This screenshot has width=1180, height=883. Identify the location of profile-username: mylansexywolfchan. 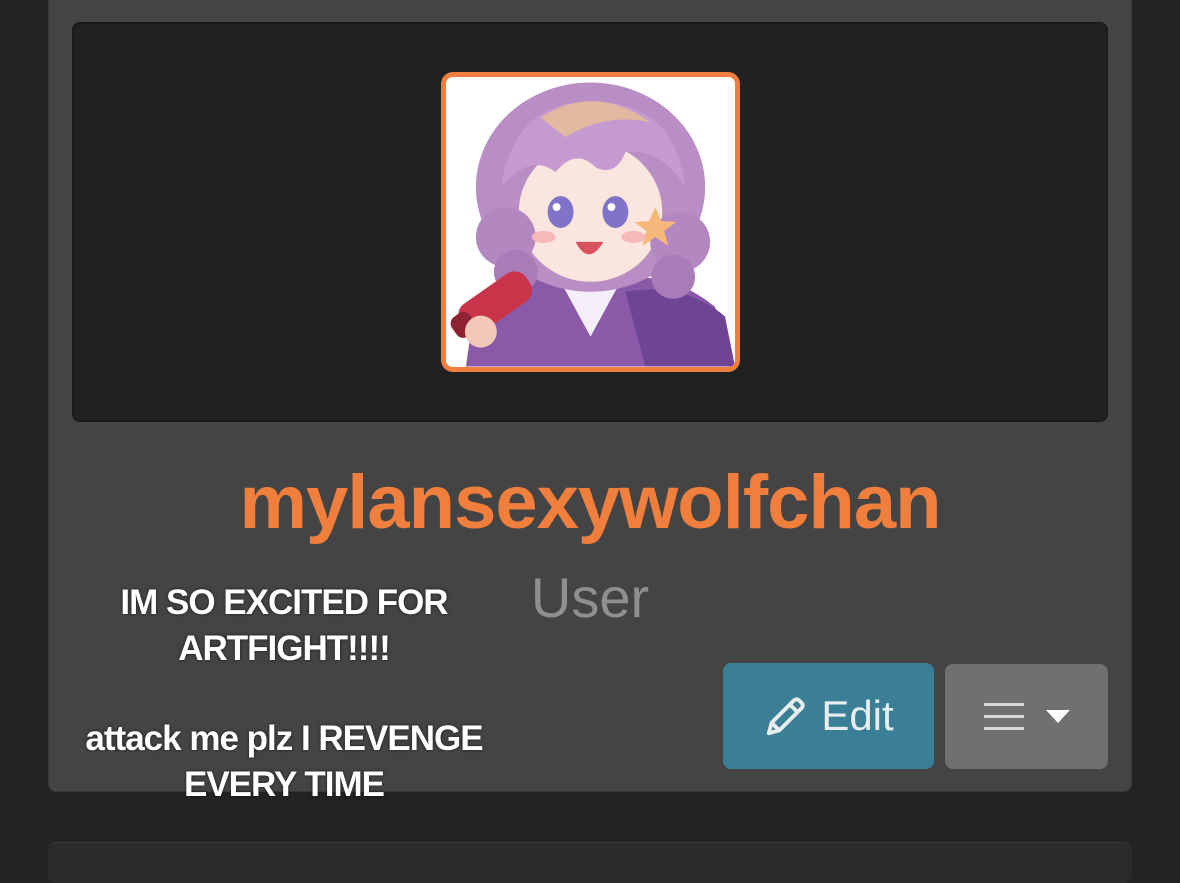
(590, 502).